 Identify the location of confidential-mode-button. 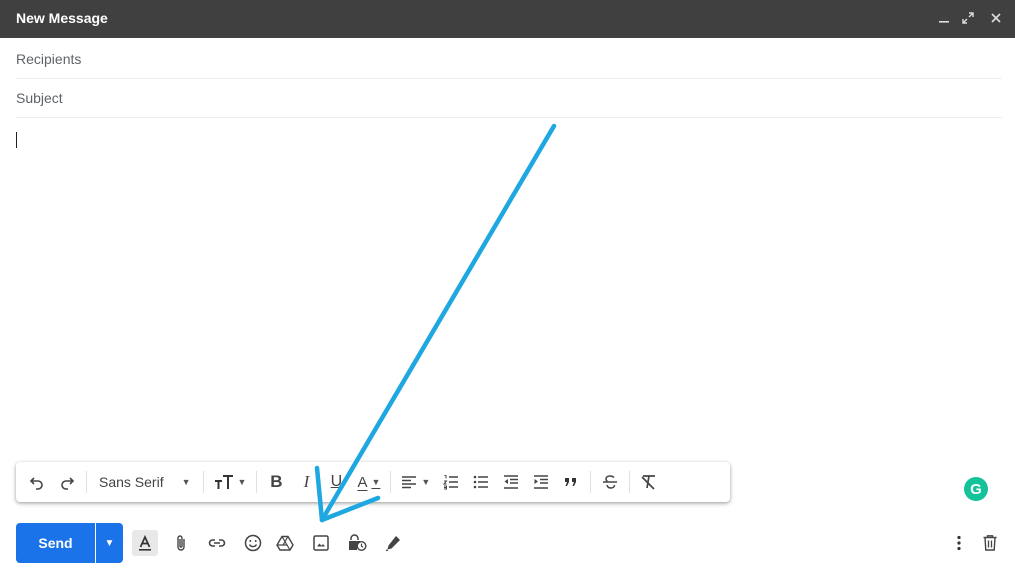
(357, 543).